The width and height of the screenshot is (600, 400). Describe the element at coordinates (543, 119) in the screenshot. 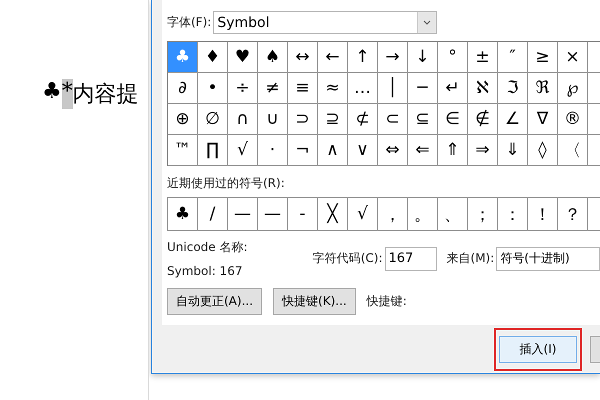

I see `symbol-cell: ∇` at that location.